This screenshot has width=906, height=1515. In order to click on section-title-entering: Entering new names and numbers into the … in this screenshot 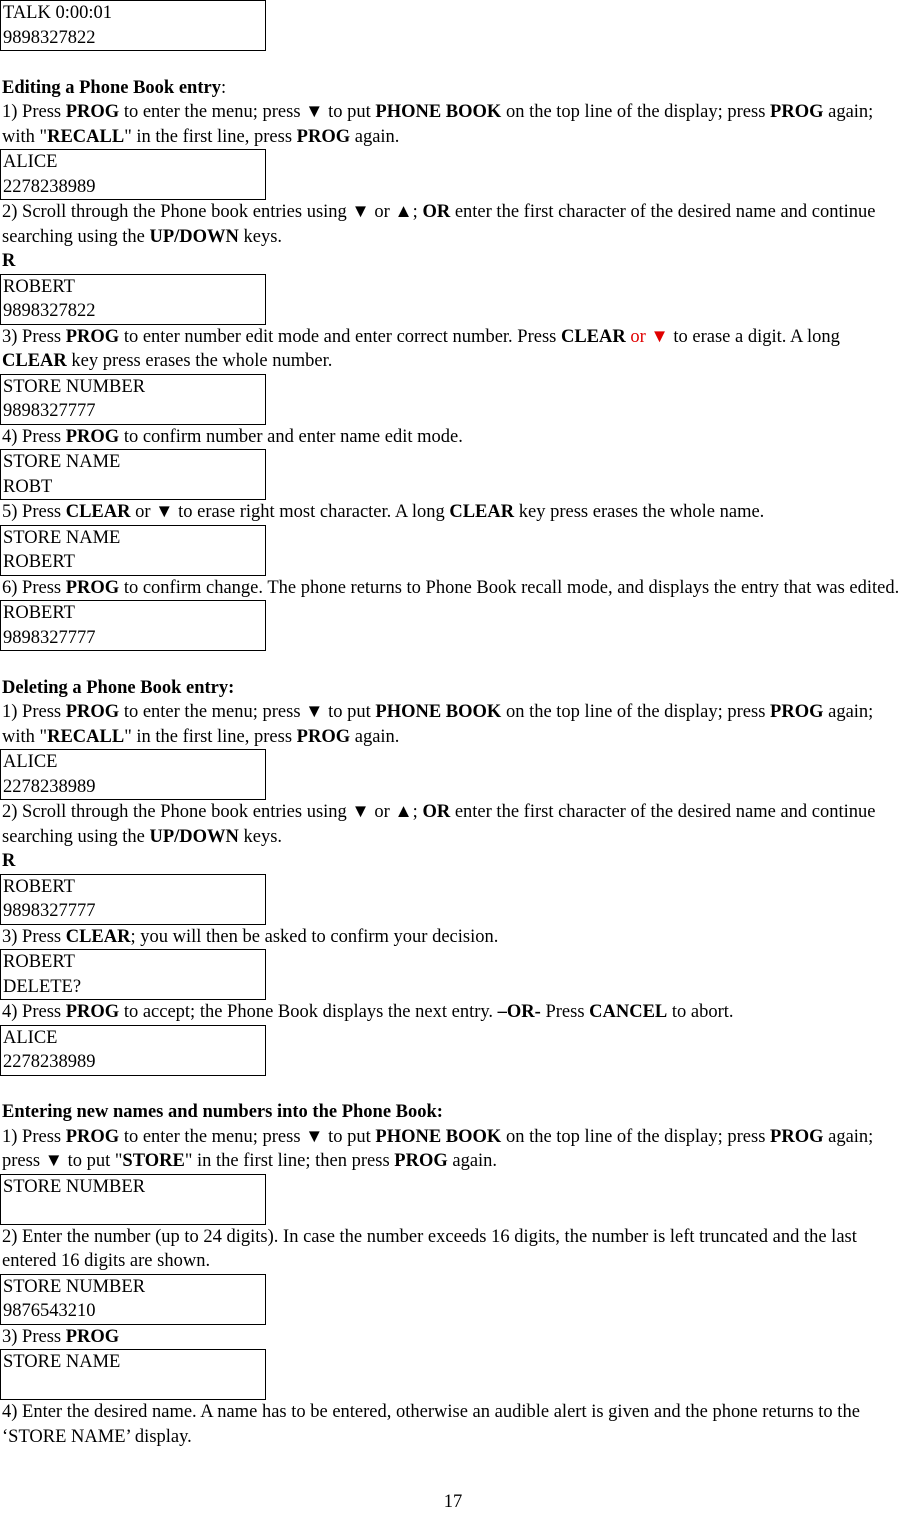, I will do `click(222, 1112)`.